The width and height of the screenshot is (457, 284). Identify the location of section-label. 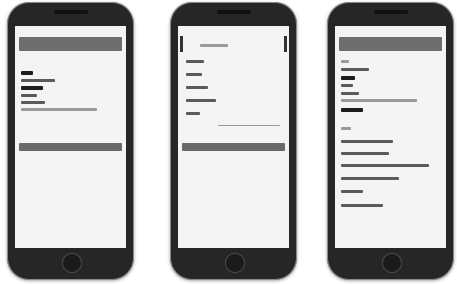
(346, 128).